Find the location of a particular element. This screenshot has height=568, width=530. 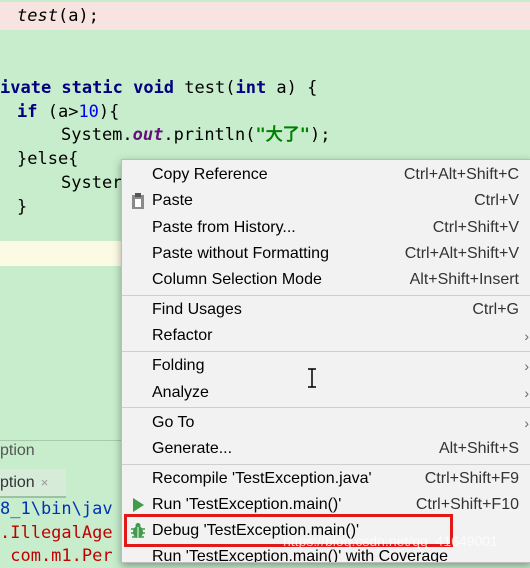

code-text: a) { is located at coordinates (292, 88).